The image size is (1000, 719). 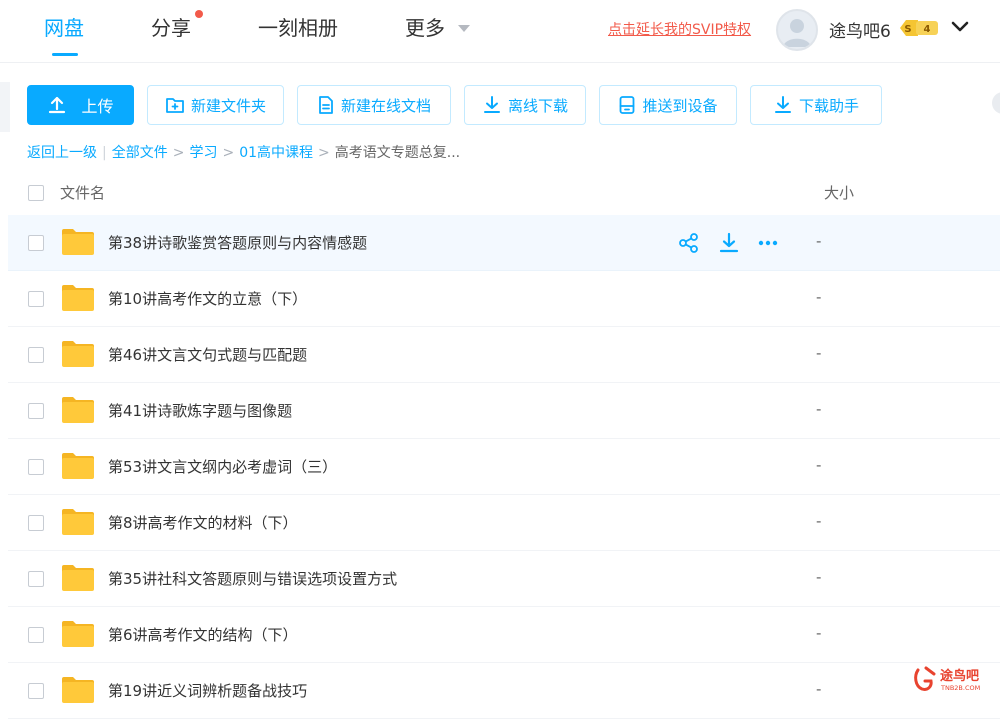 What do you see at coordinates (200, 410) in the screenshot?
I see `file-name: 第41讲诗歌炼字题与图像题` at bounding box center [200, 410].